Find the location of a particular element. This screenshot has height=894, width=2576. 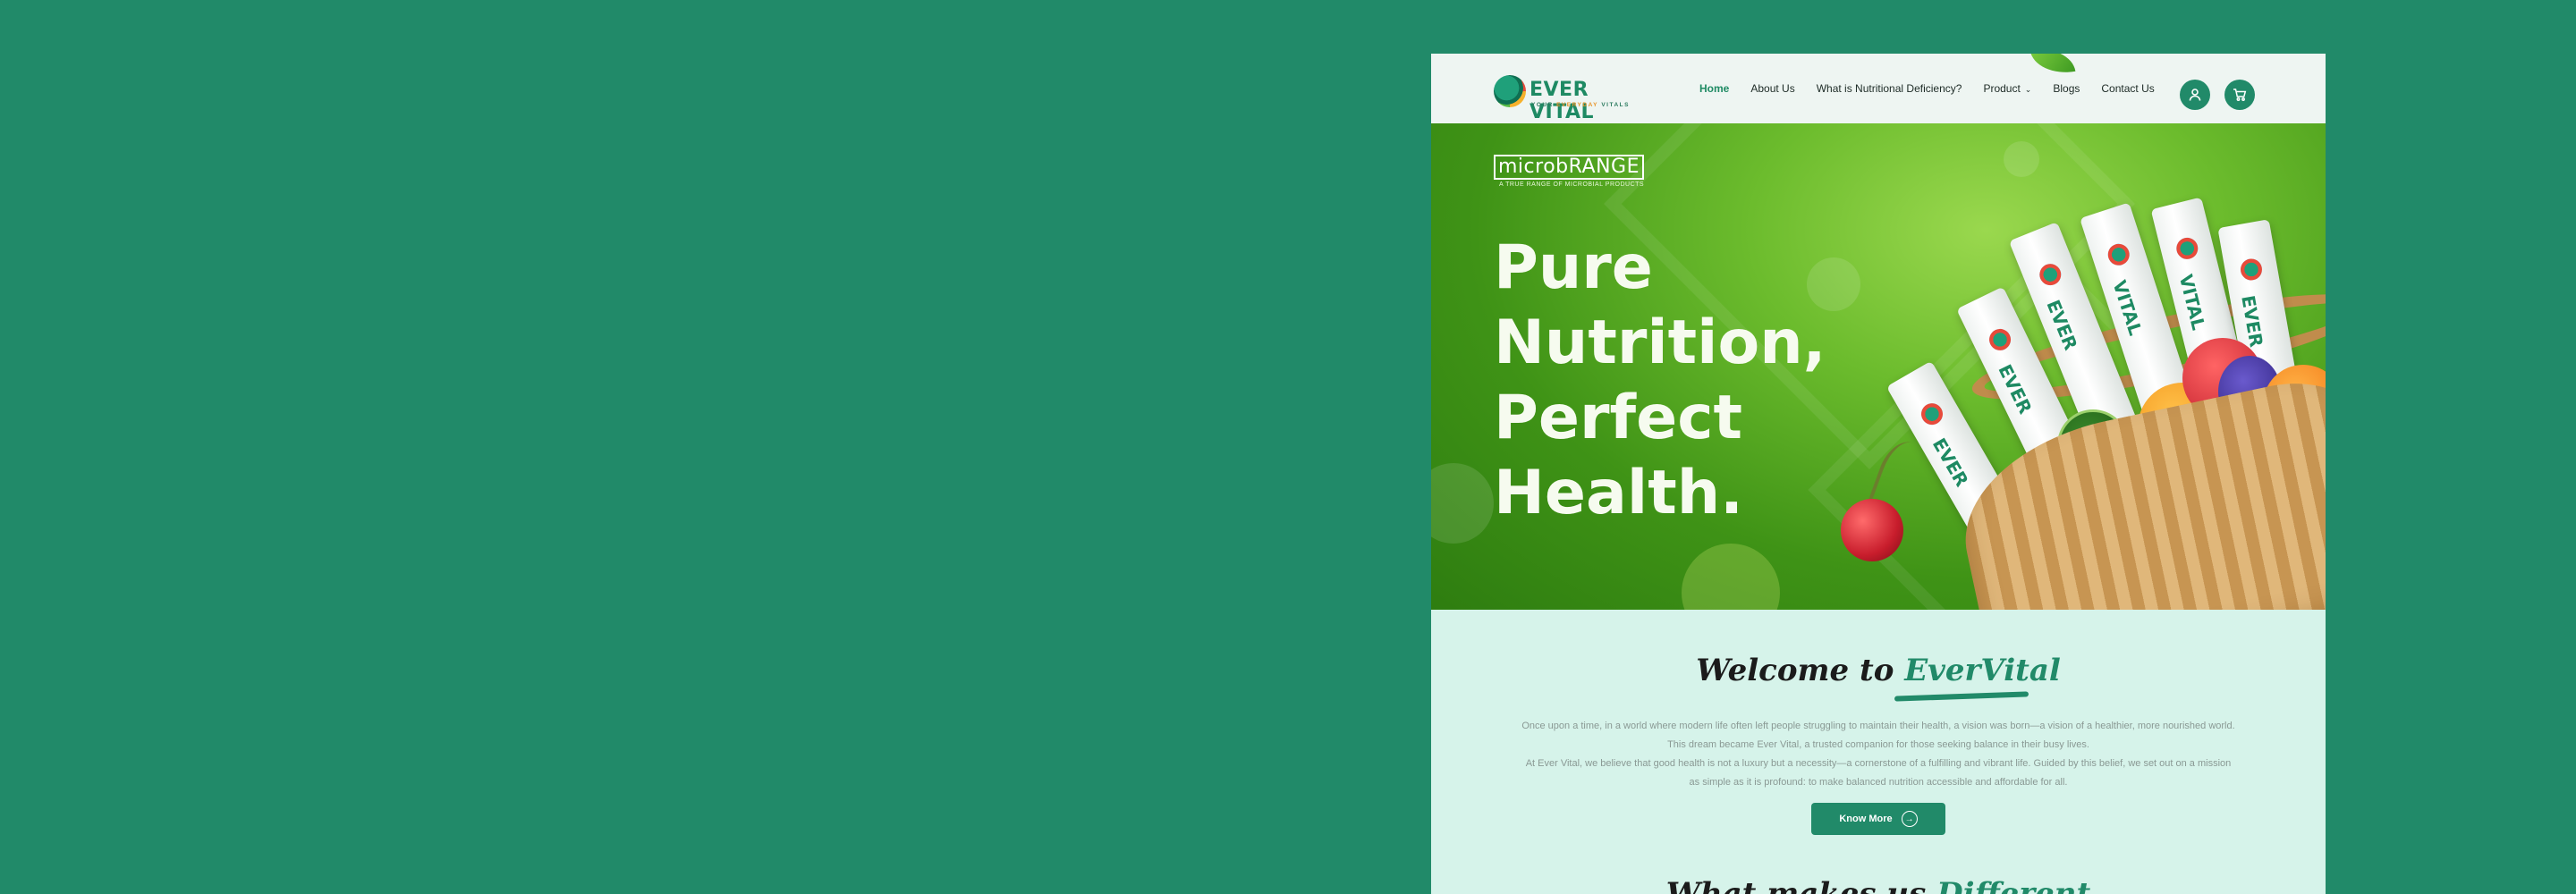

cart-button is located at coordinates (2239, 95).